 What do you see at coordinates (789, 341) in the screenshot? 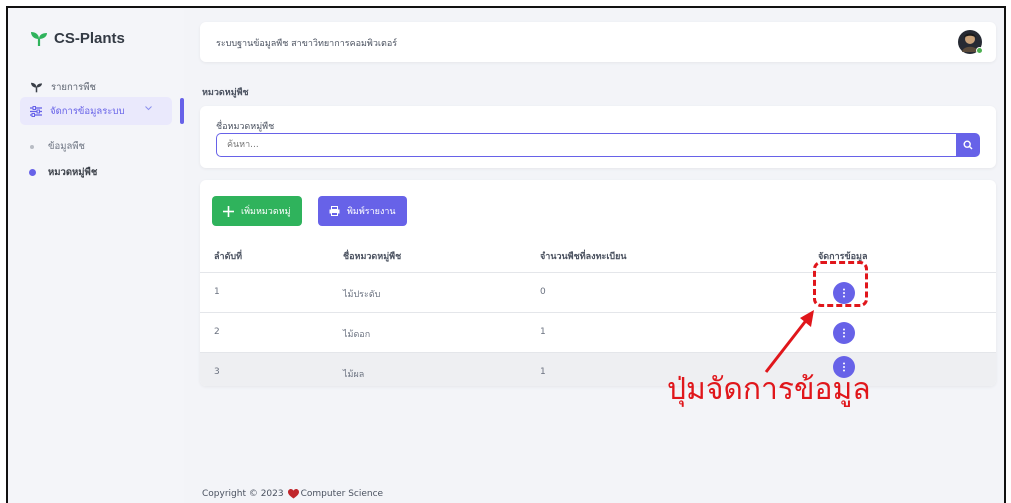
I see `annotation-arrow-icon` at bounding box center [789, 341].